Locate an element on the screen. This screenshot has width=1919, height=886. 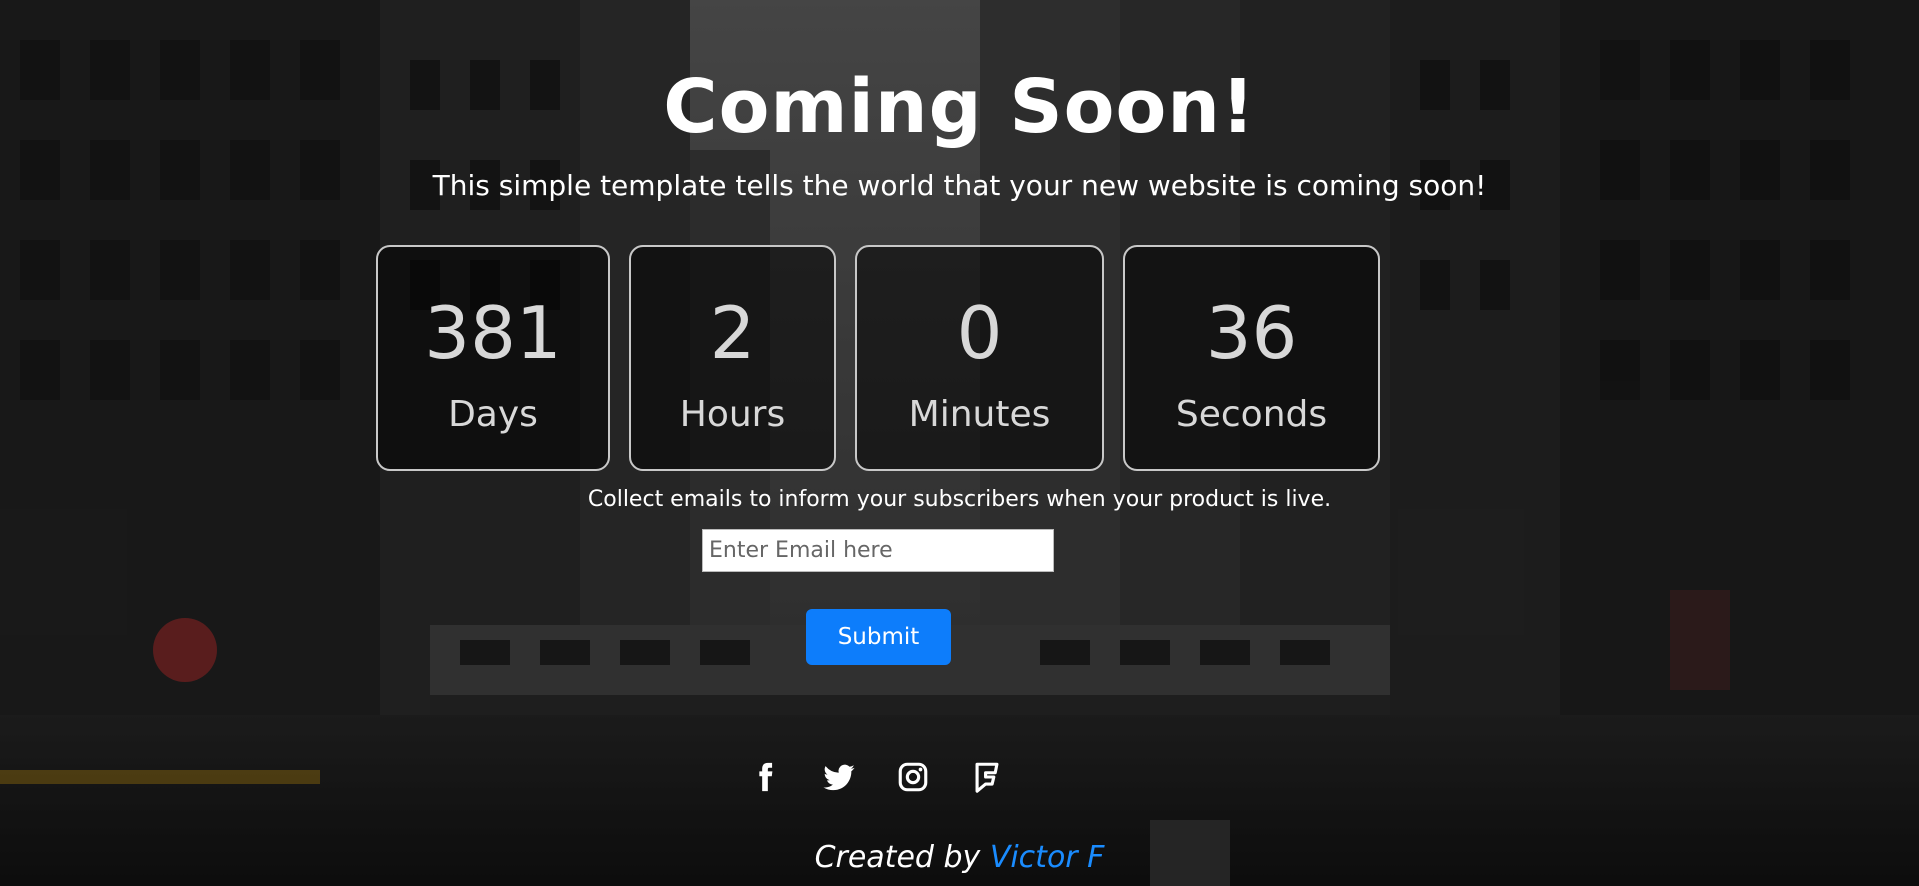
countdown-seconds-value: 36 is located at coordinates (1251, 333).